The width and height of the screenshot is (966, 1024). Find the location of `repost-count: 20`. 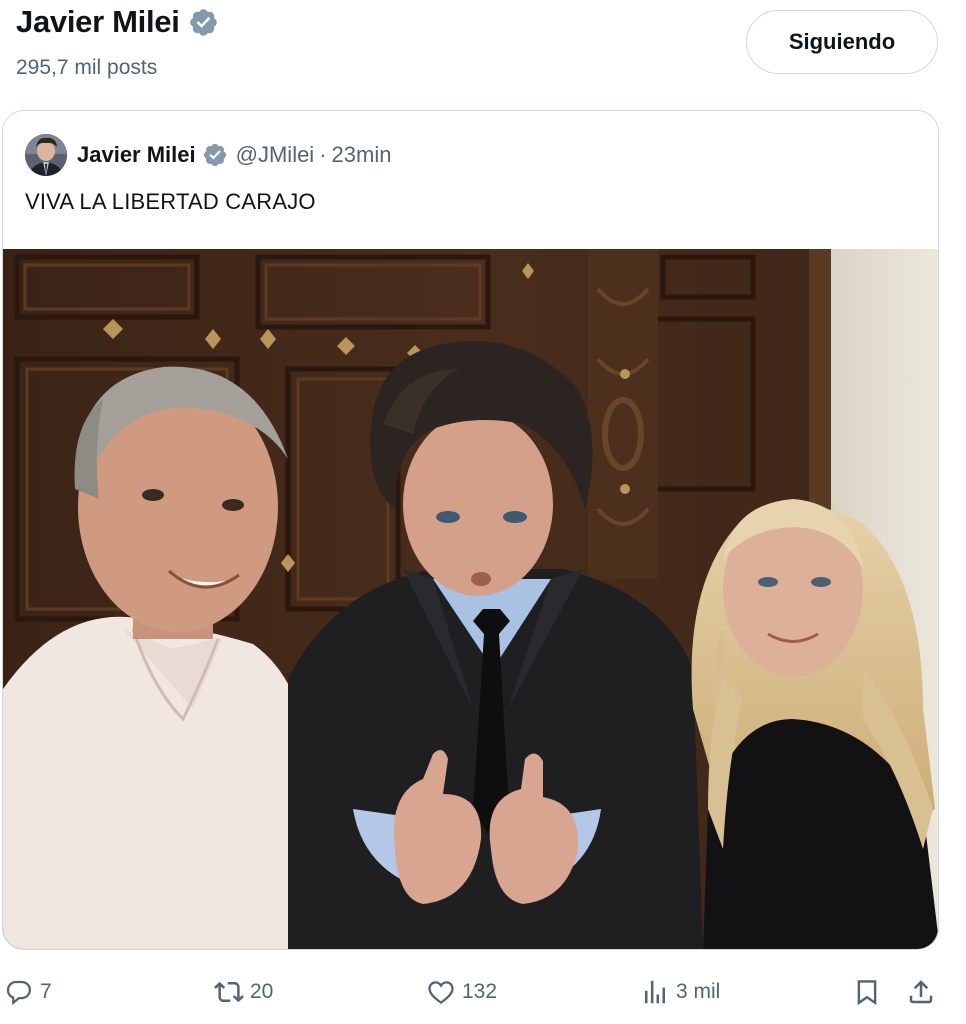

repost-count: 20 is located at coordinates (262, 991).